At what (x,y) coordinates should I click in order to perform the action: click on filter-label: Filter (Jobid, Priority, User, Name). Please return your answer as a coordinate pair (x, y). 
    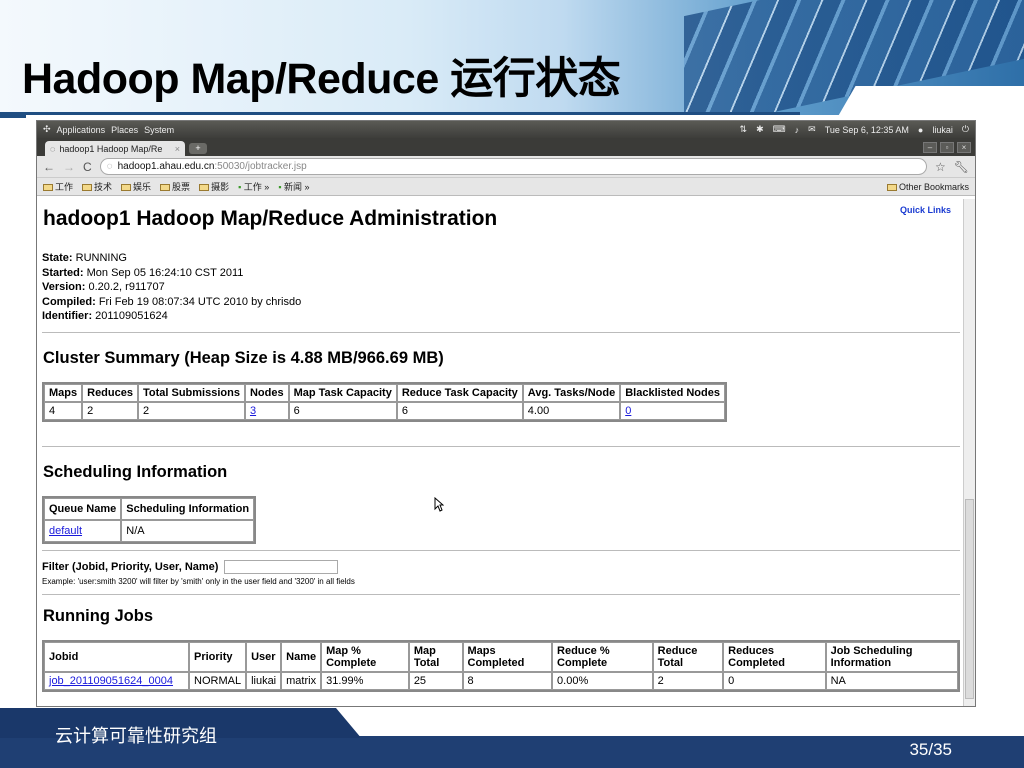
    Looking at the image, I should click on (130, 566).